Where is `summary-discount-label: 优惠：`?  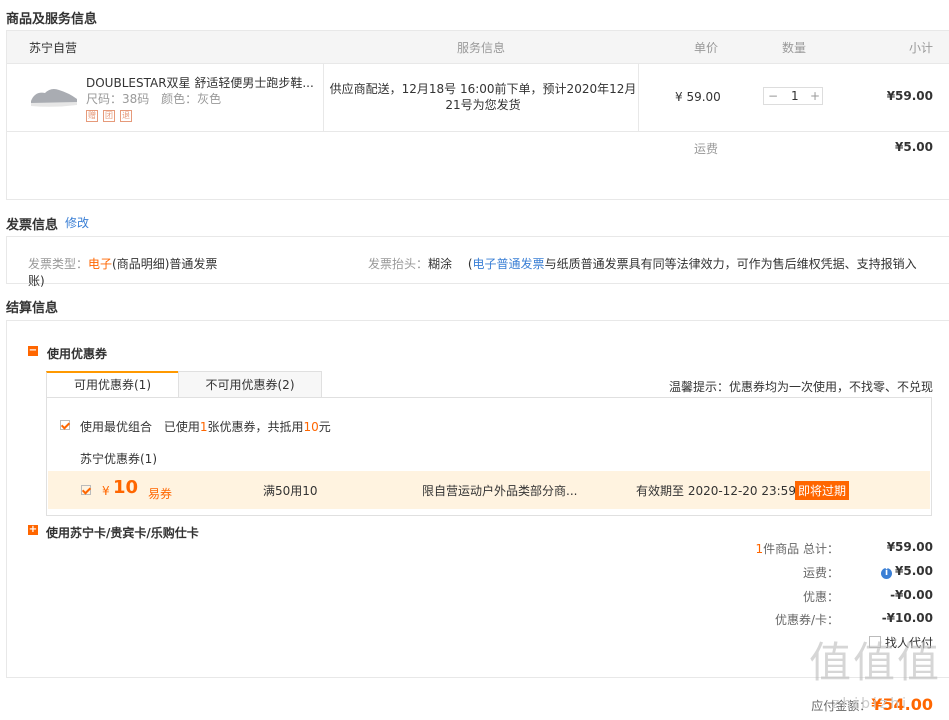
summary-discount-label: 优惠： is located at coordinates (820, 597).